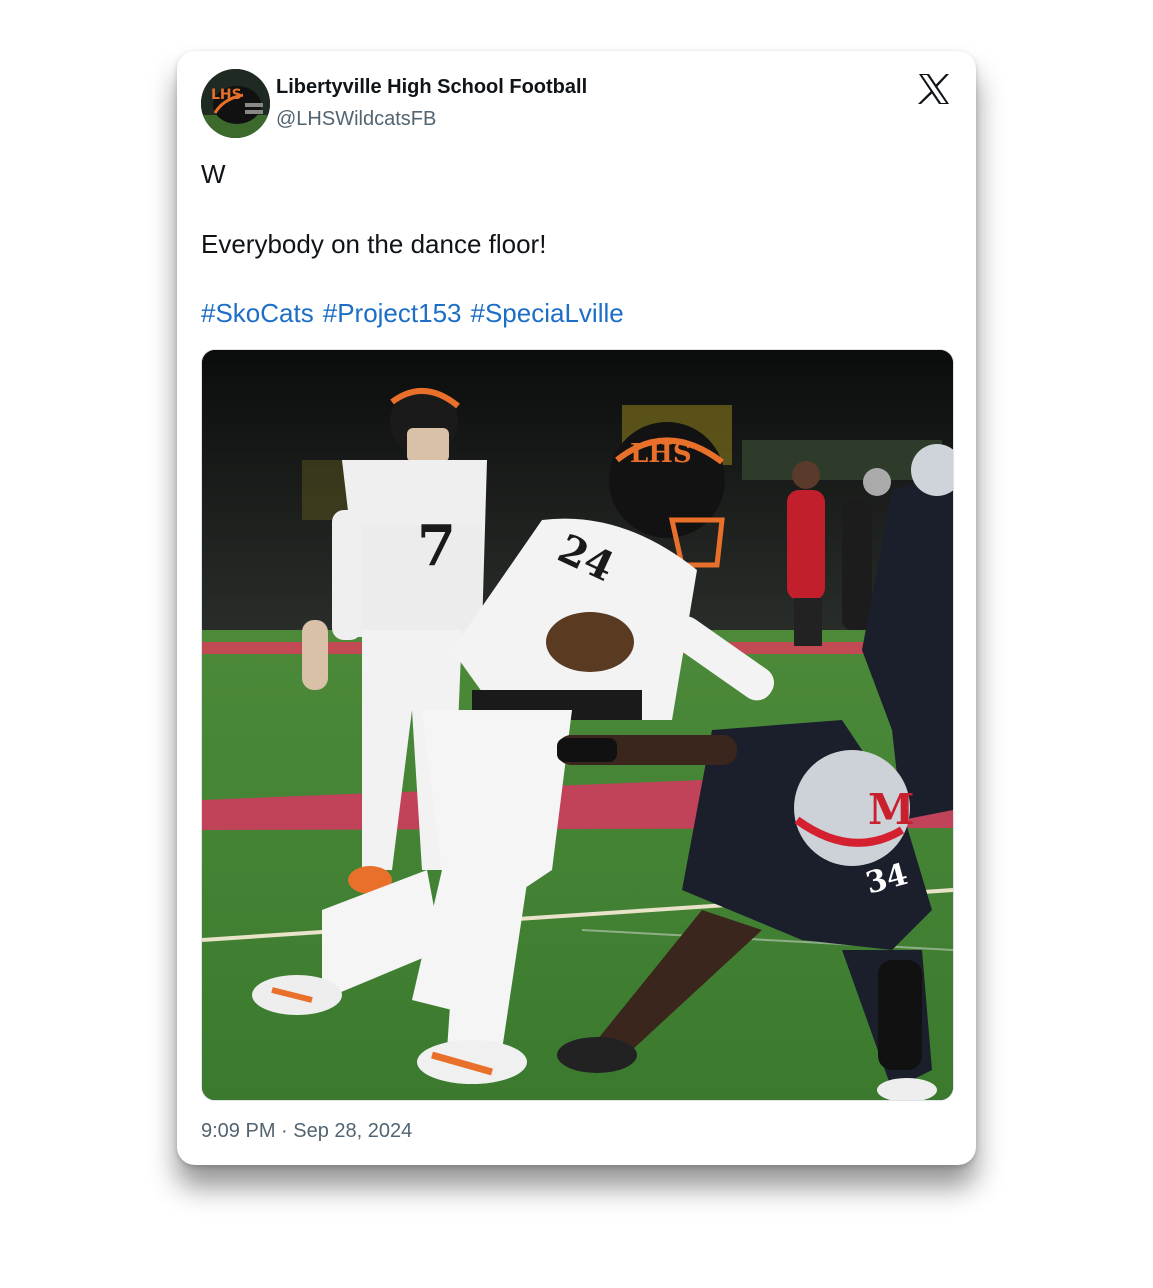 The width and height of the screenshot is (1153, 1288). Describe the element at coordinates (257, 313) in the screenshot. I see `hashtag-link: #SkoCats` at that location.